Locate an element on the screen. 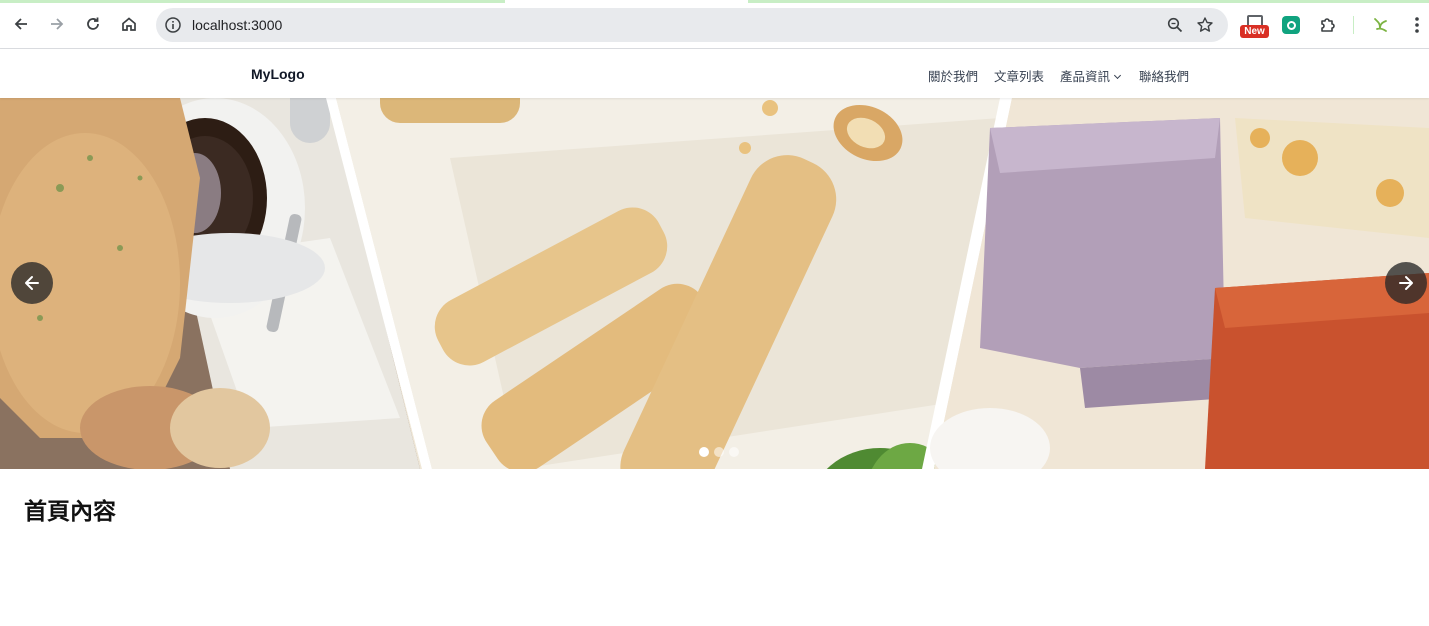 The width and height of the screenshot is (1429, 626). menu-icon is located at coordinates (1417, 25).